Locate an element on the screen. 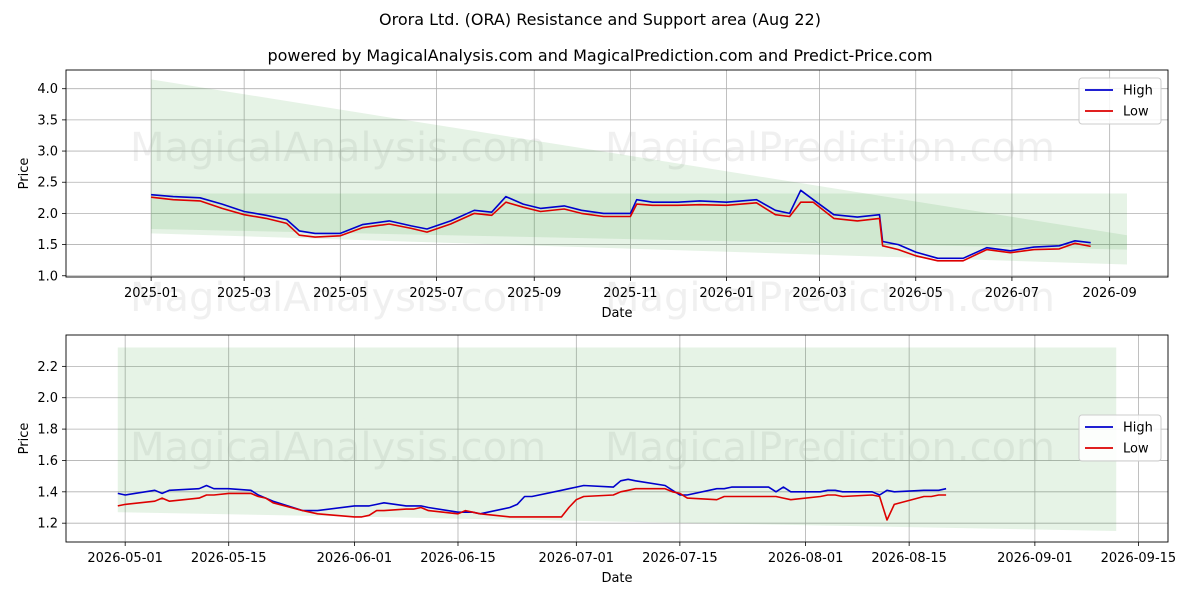  x-tick-label: 2026-05-01 is located at coordinates (125, 558).